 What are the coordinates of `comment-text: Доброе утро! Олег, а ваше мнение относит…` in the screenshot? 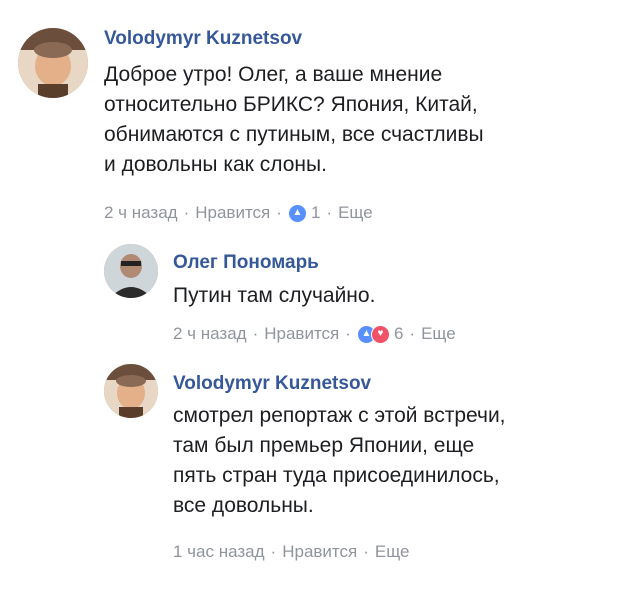 It's located at (294, 120).